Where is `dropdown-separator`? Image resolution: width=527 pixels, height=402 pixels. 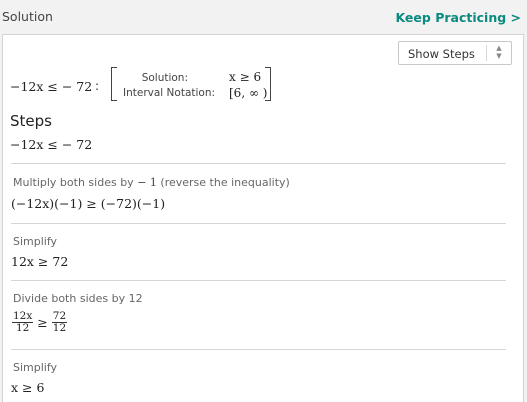 dropdown-separator is located at coordinates (486, 53).